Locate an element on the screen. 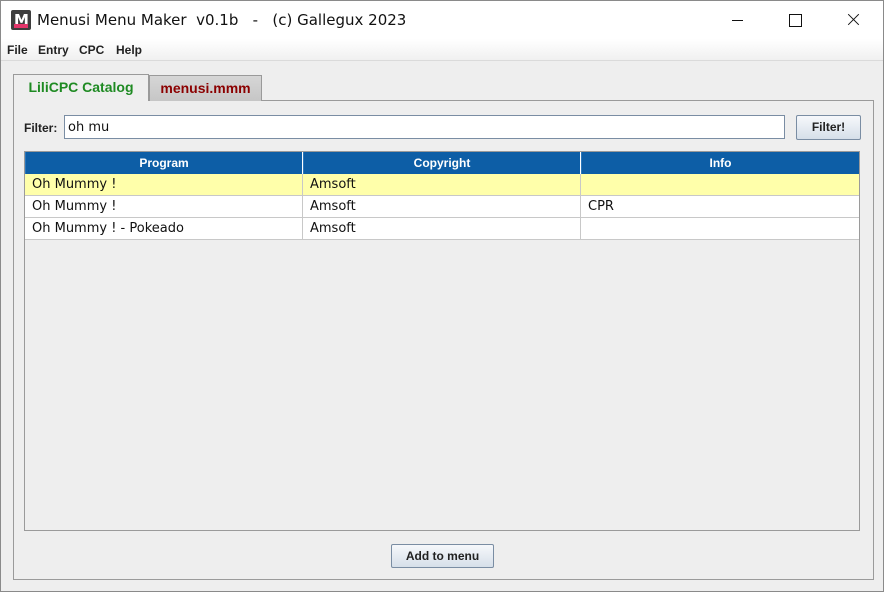 Image resolution: width=884 pixels, height=592 pixels. menu-entry: Entry is located at coordinates (53, 50).